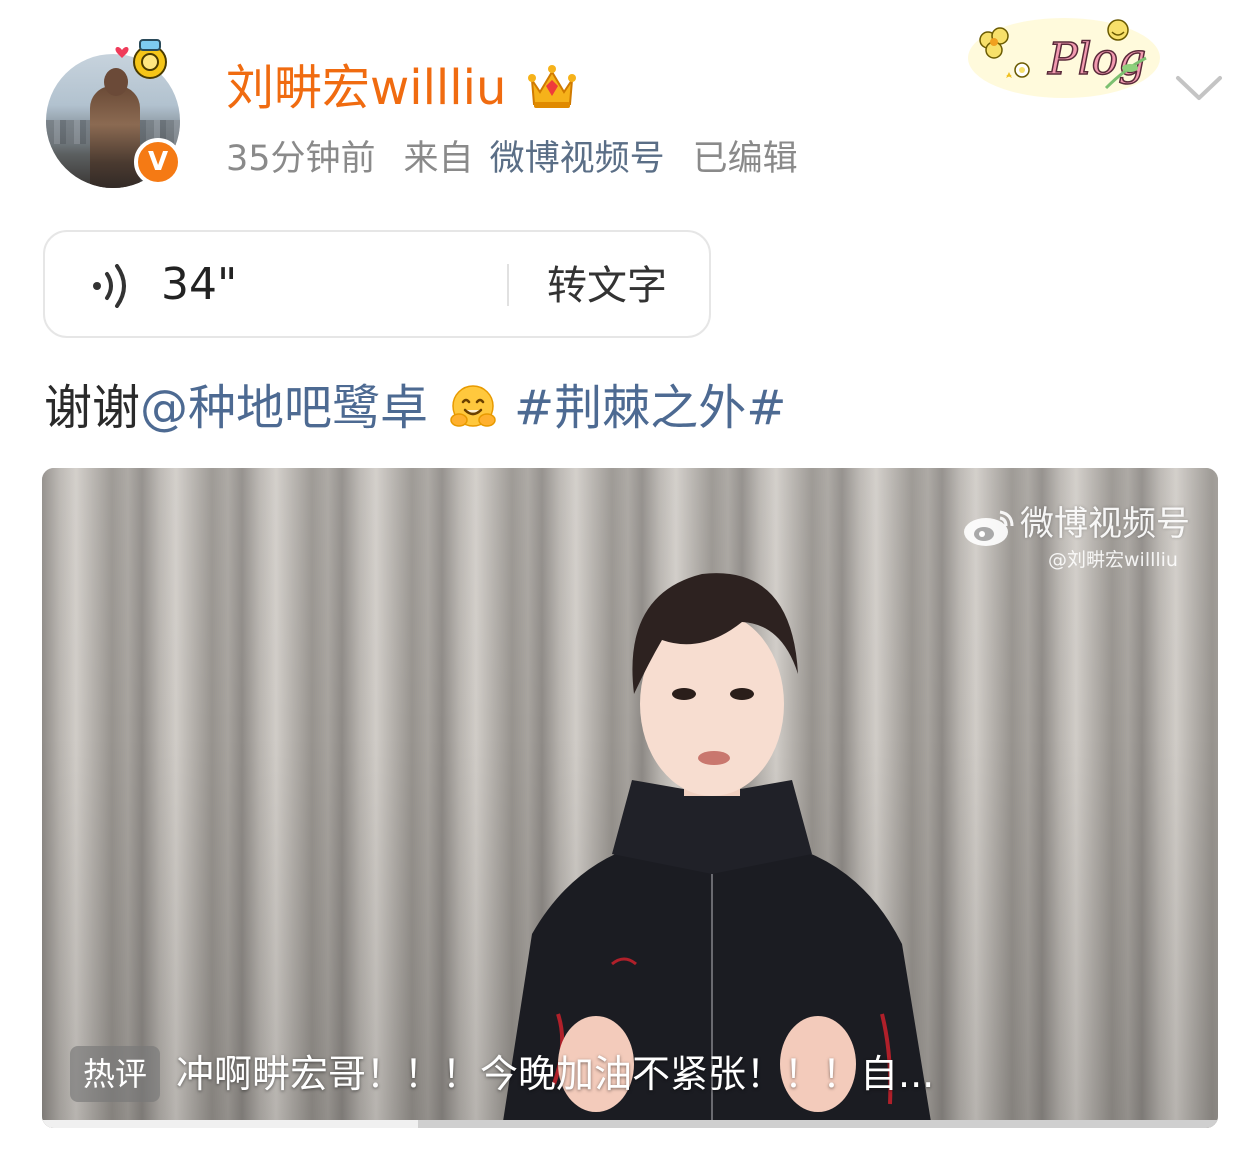  Describe the element at coordinates (366, 88) in the screenshot. I see `username: 刘畊宏willliu` at that location.